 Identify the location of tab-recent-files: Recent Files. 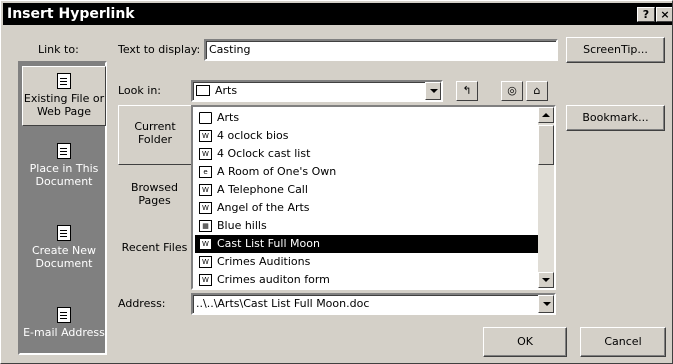
(154, 261).